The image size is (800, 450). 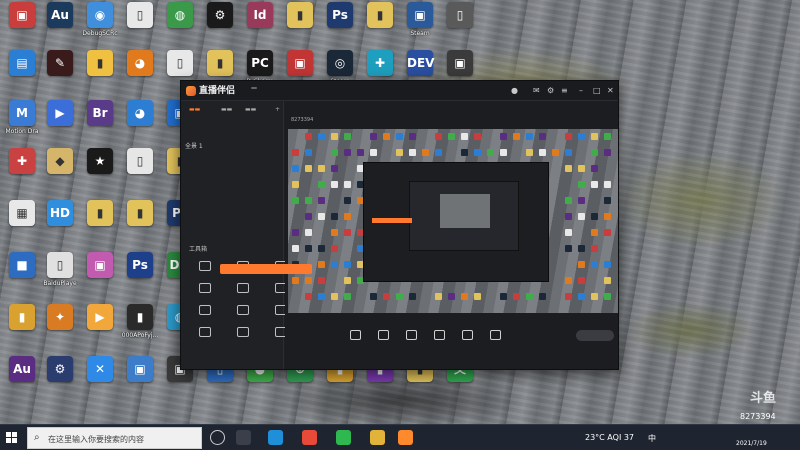 I want to click on avatar-icon: ●, so click(x=514, y=91).